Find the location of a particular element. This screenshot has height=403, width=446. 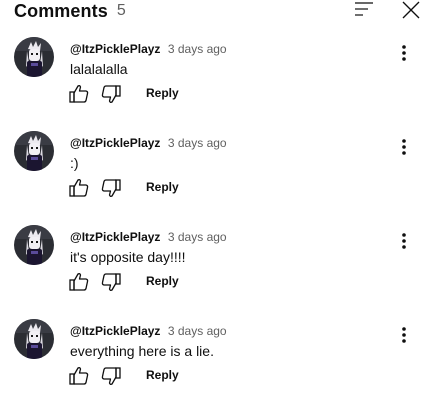

comment-text: lalalalalla is located at coordinates (99, 69).